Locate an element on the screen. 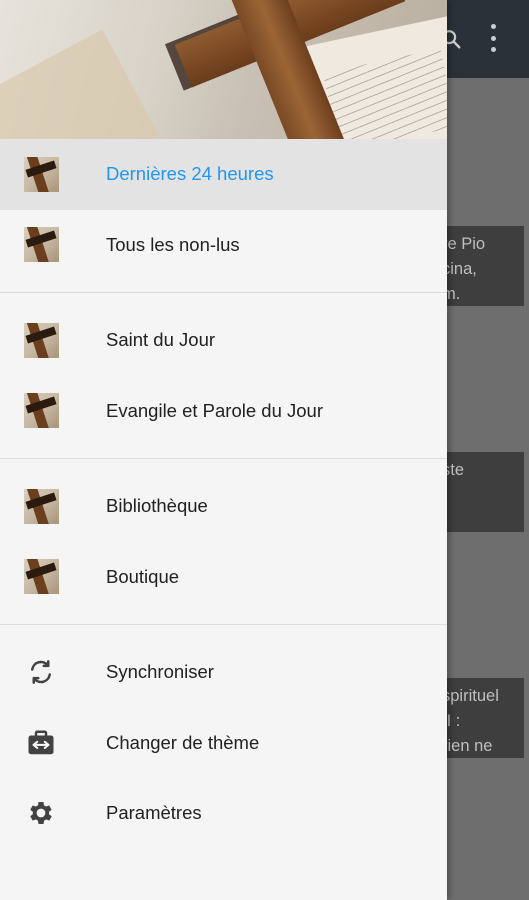 The image size is (529, 900). drawer-item-dernieres-24-heures: Dernières 24 heures is located at coordinates (223, 174).